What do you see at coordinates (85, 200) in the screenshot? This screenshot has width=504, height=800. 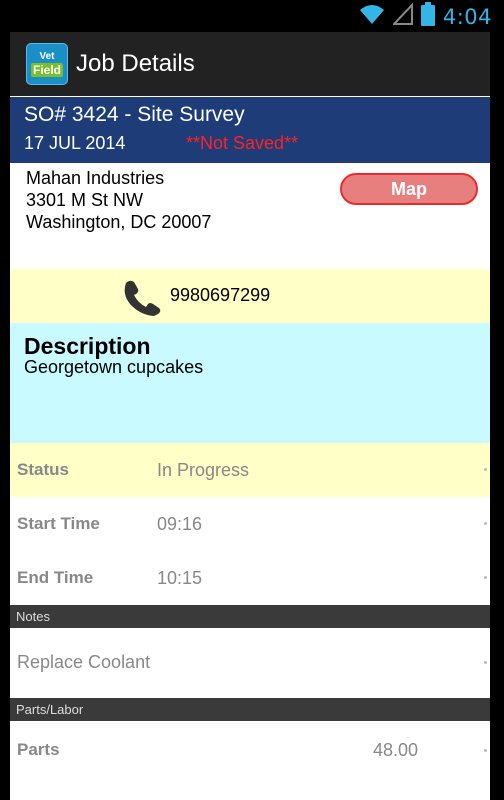 I see `address-line-street: 3301 M St NW` at bounding box center [85, 200].